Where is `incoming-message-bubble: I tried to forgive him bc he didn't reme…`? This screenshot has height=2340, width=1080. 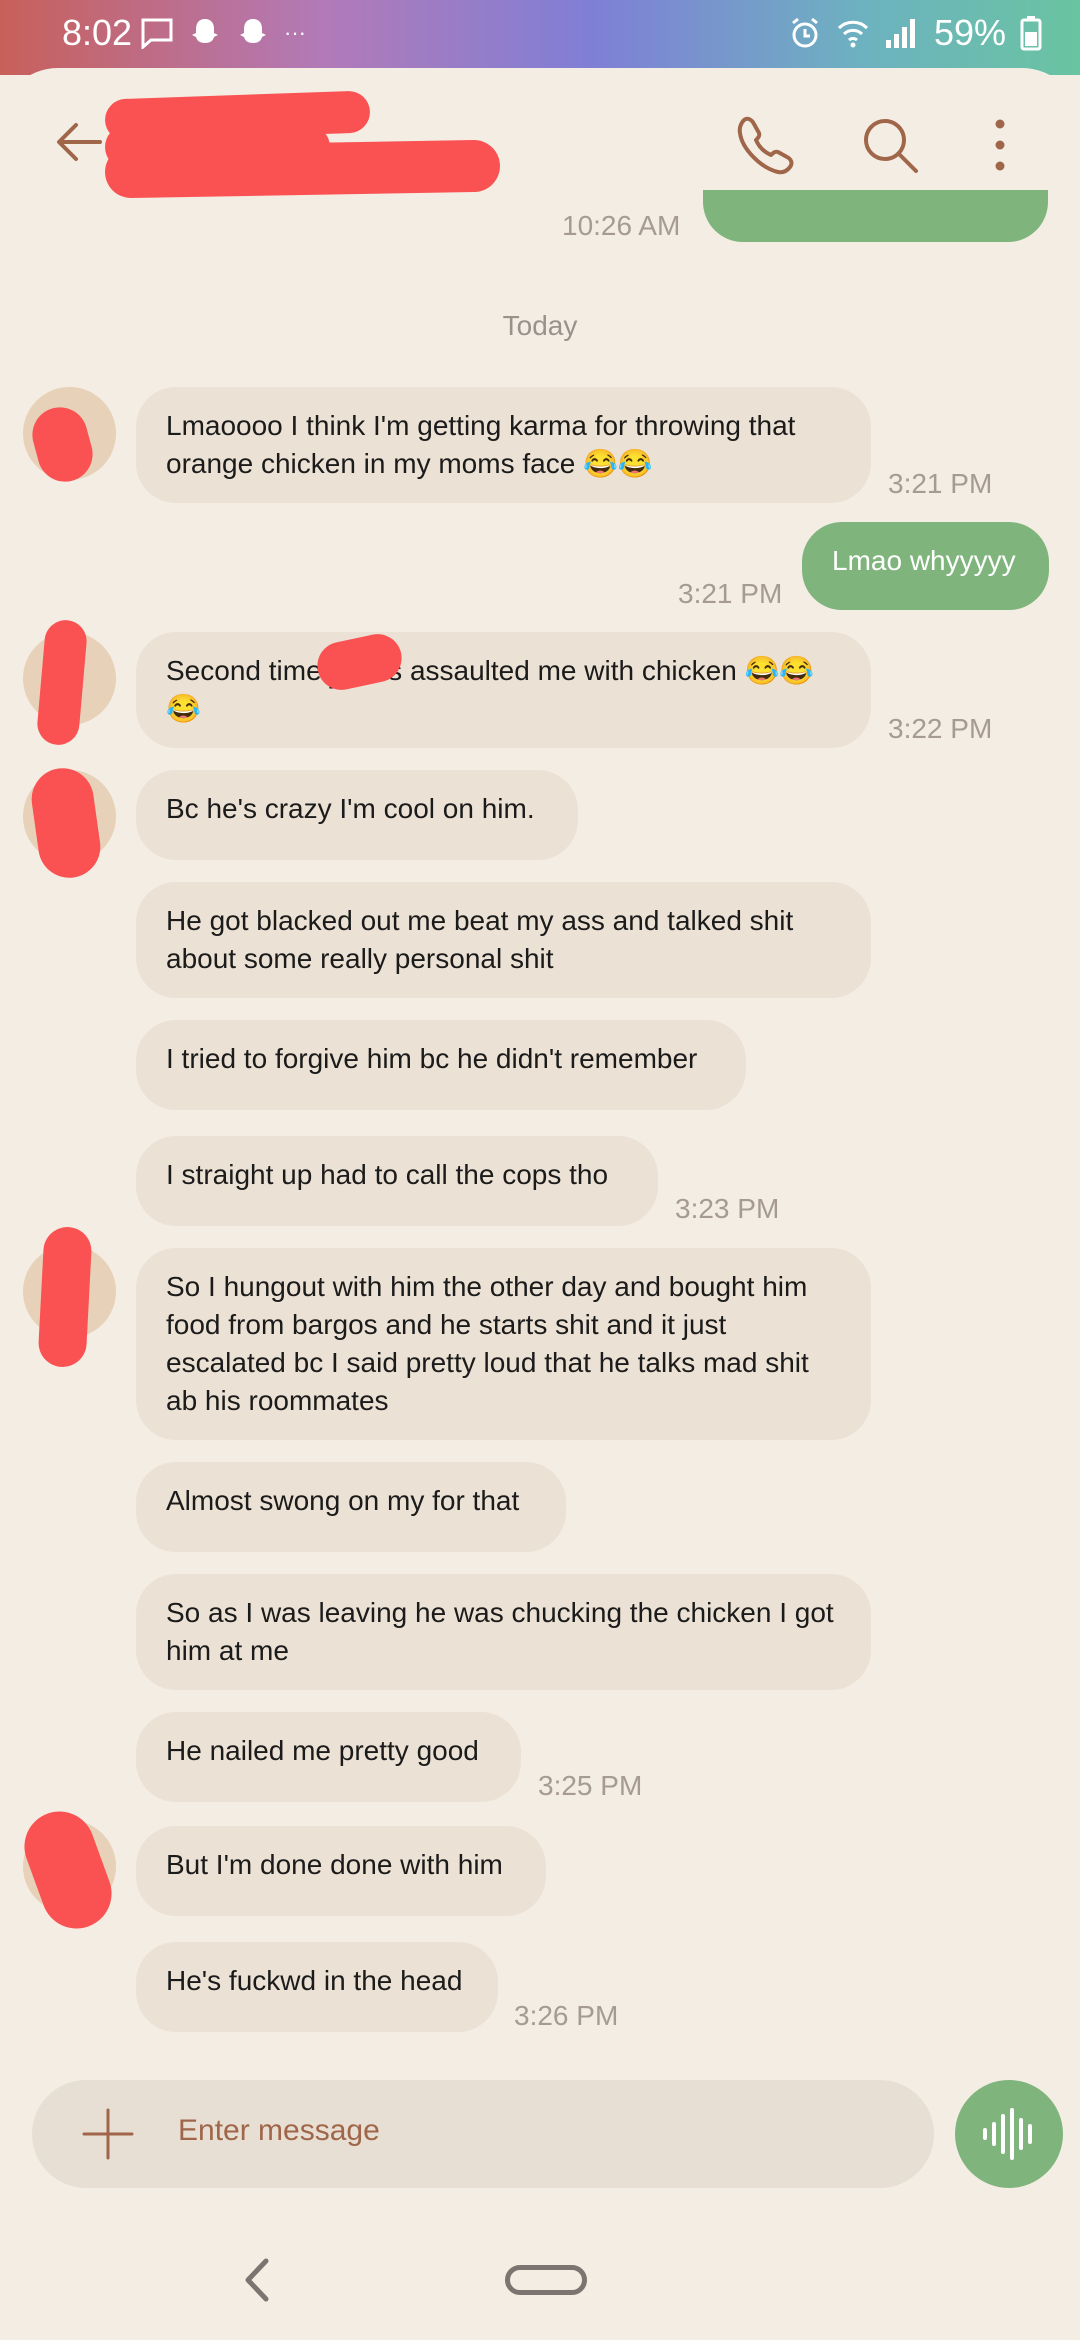
incoming-message-bubble: I tried to forgive him bc he didn't reme… is located at coordinates (441, 1065).